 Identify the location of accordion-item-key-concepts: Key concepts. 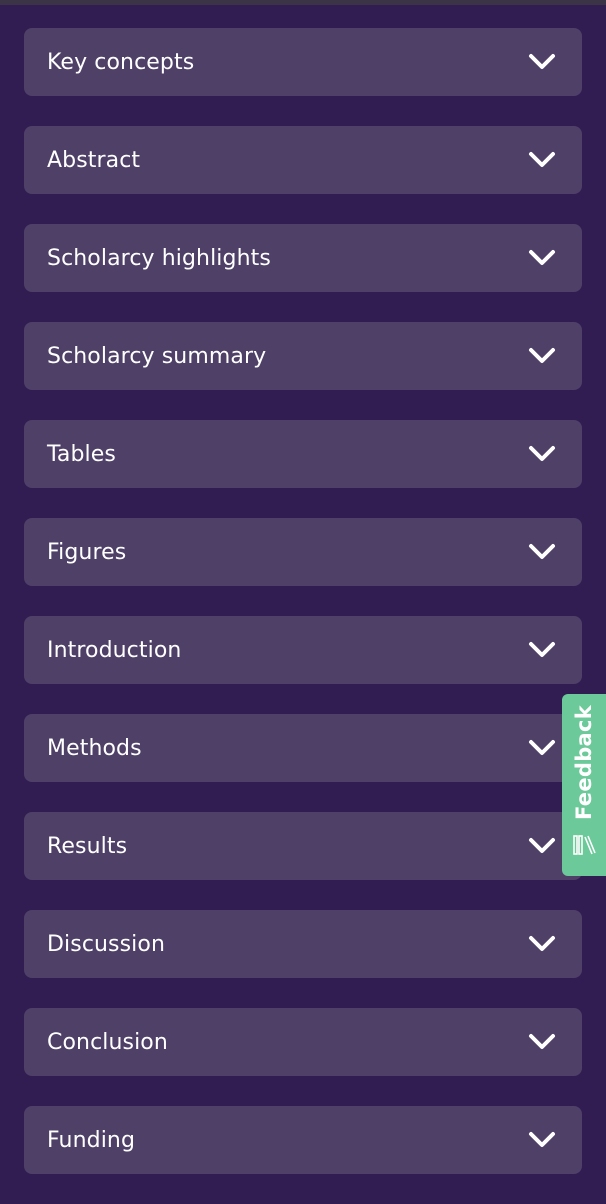
(303, 62).